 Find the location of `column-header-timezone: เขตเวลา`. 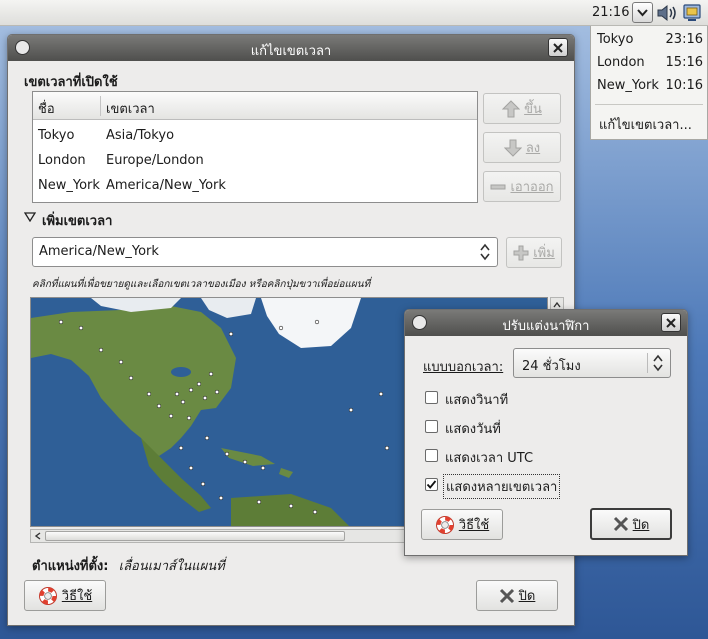

column-header-timezone: เขตเวลา is located at coordinates (130, 108).